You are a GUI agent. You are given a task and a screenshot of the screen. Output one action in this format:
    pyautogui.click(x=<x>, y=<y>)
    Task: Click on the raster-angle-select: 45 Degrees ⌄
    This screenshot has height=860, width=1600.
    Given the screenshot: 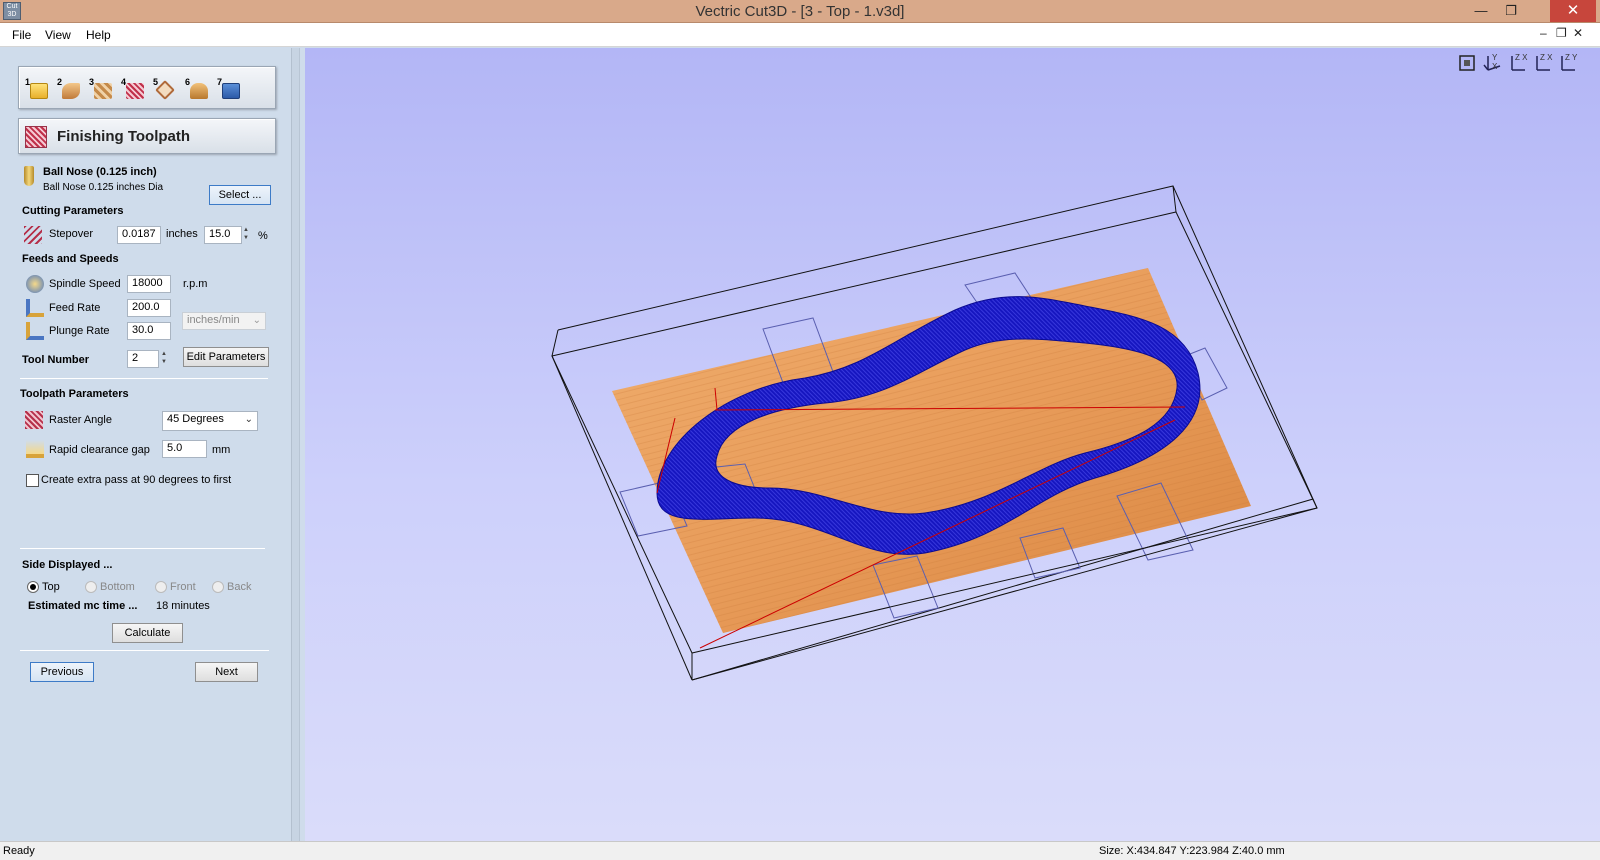 What is the action you would take?
    pyautogui.click(x=210, y=421)
    